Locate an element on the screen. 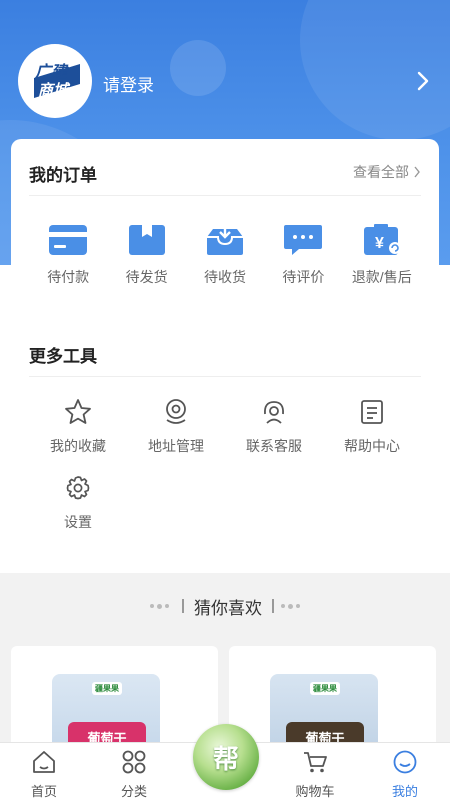 This screenshot has height=800, width=450. view-all-orders-link: 查看全部 is located at coordinates (387, 172).